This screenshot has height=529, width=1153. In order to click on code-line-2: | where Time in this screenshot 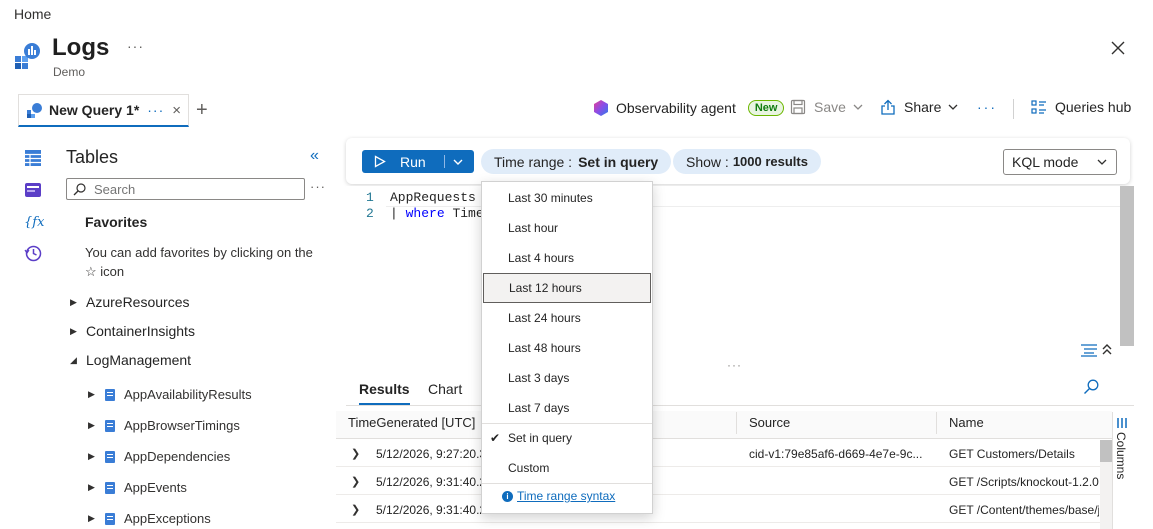, I will do `click(437, 213)`.